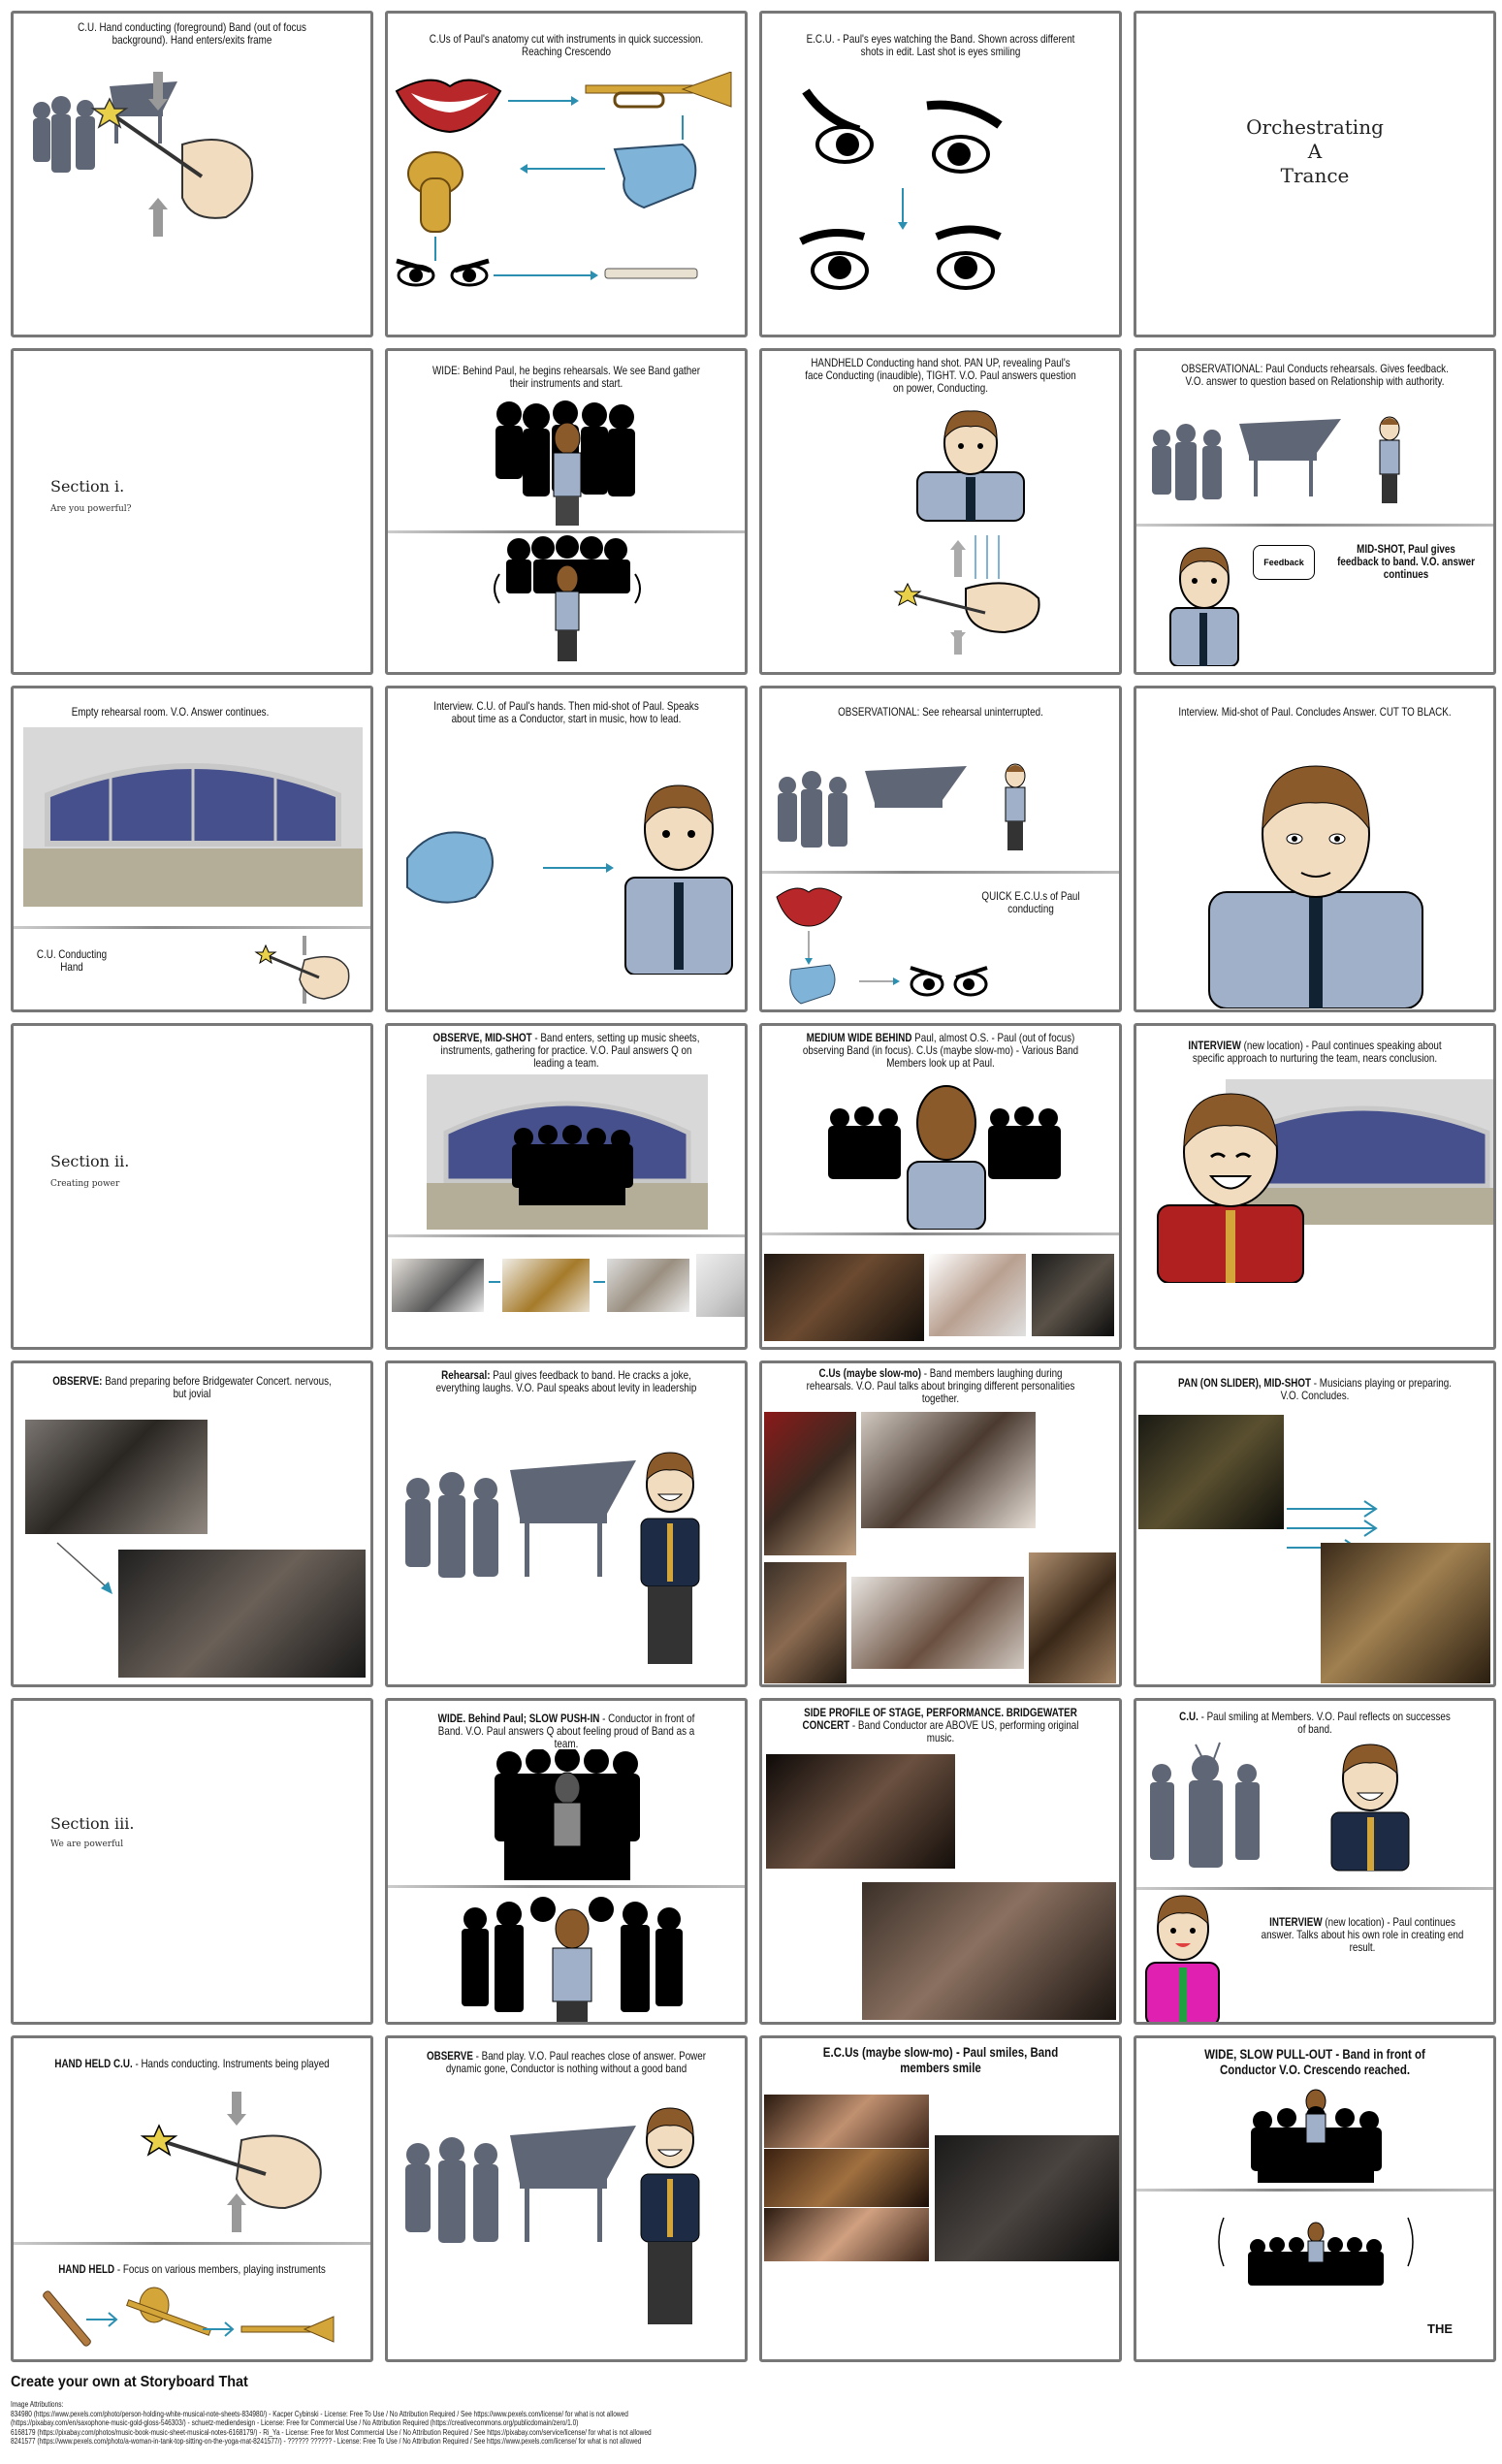  Describe the element at coordinates (1314, 151) in the screenshot. I see `title-card: Orchestrating A Trance` at that location.